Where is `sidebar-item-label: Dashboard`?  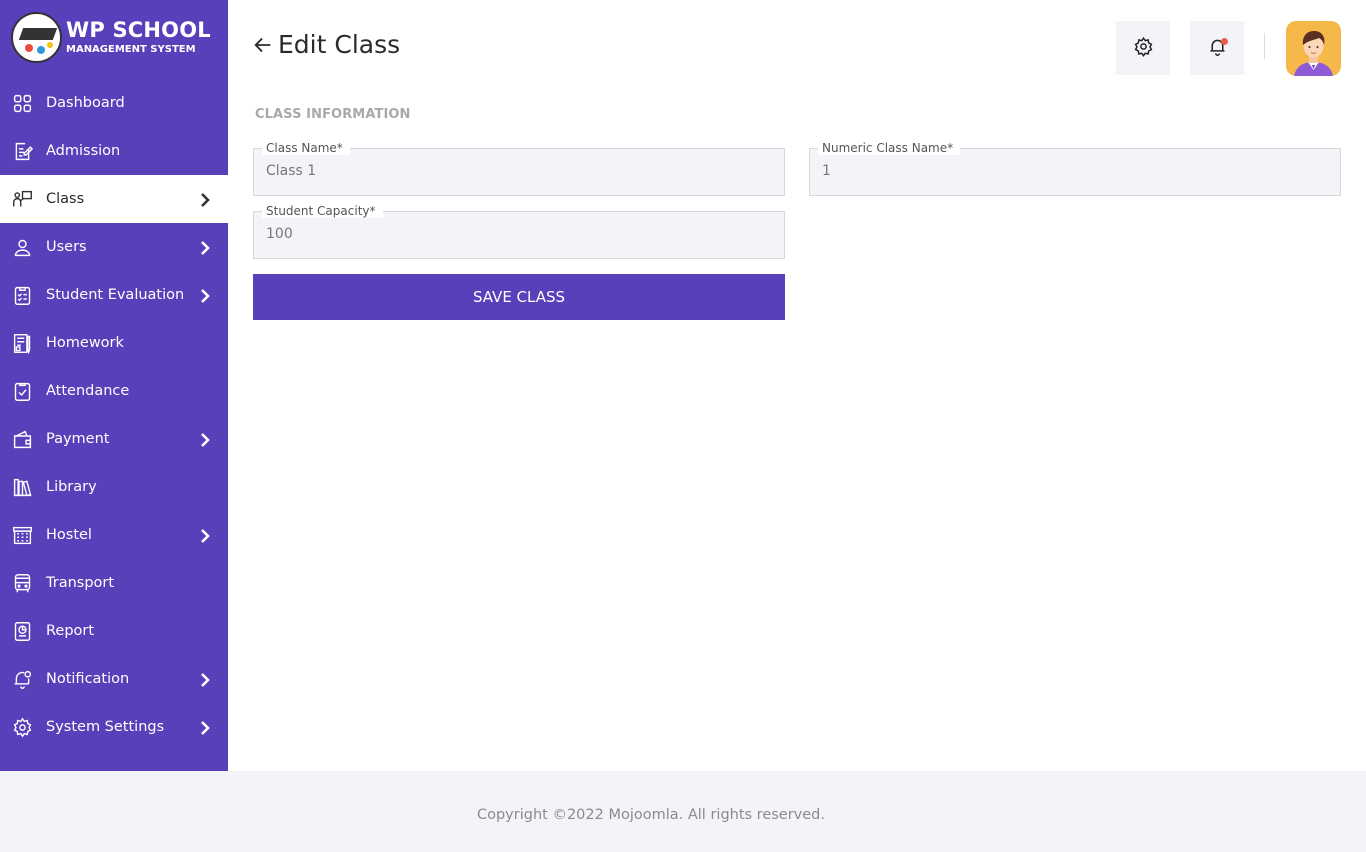 sidebar-item-label: Dashboard is located at coordinates (85, 103).